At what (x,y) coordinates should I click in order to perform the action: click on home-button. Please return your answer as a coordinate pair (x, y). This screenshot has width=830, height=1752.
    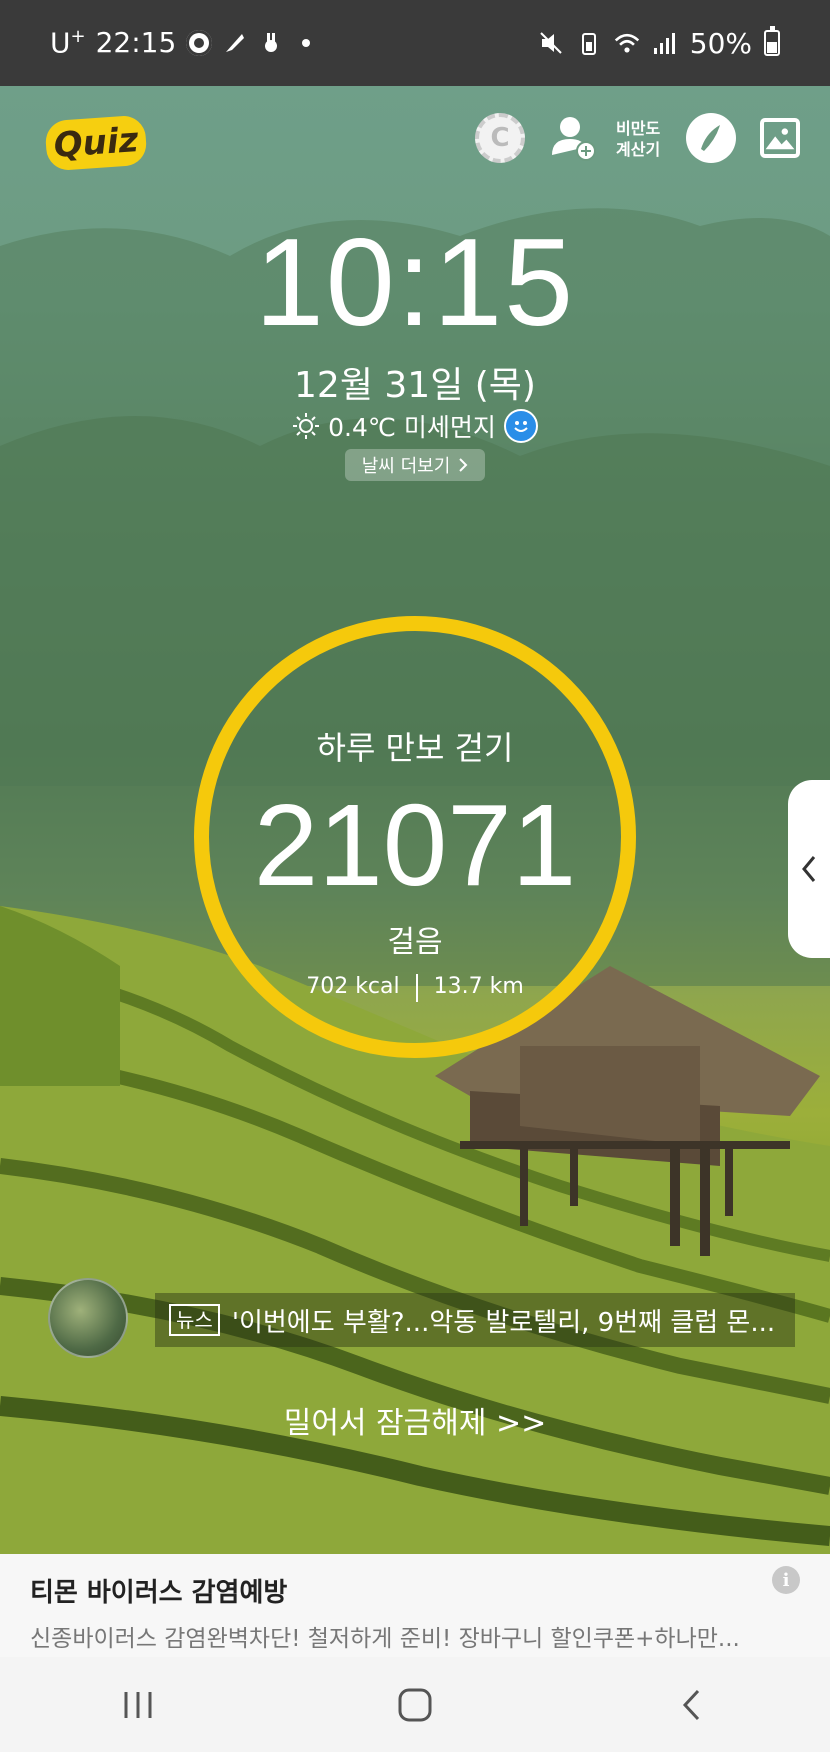
    Looking at the image, I should click on (415, 1705).